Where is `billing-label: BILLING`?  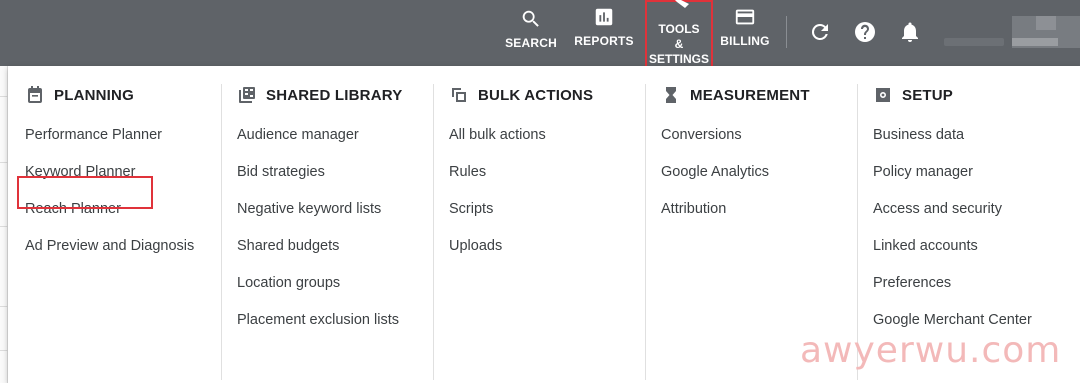 billing-label: BILLING is located at coordinates (745, 41).